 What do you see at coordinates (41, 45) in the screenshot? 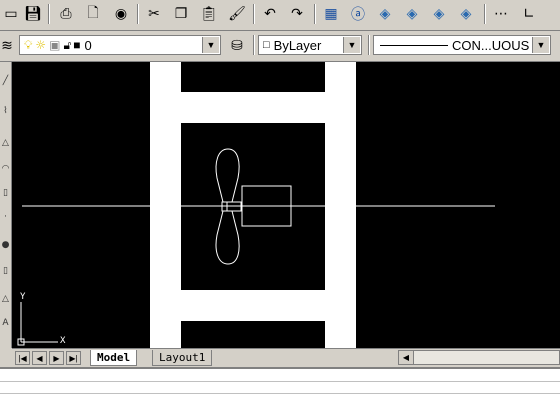
I see `layer-thaw-icon: ☼` at bounding box center [41, 45].